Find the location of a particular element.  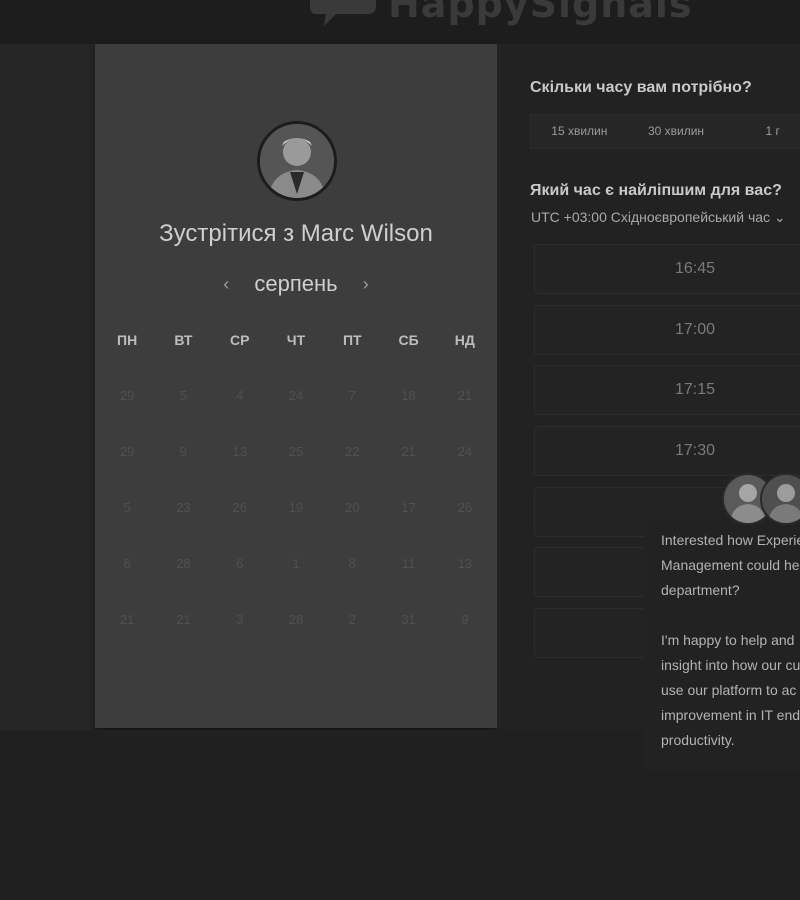

calendar-day: 1 is located at coordinates (296, 563).